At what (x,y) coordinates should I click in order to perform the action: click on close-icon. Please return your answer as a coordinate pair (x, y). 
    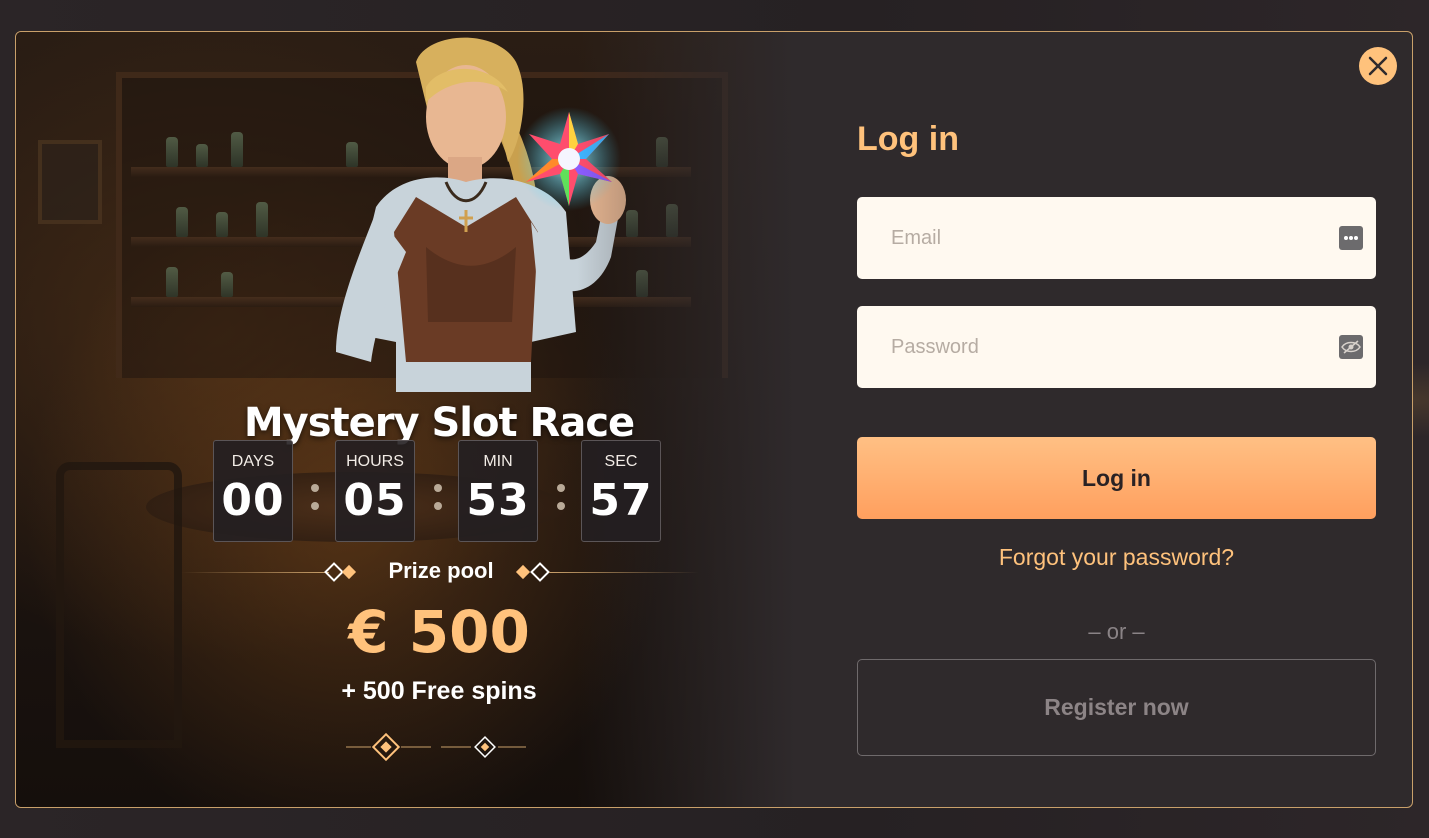
    Looking at the image, I should click on (1378, 66).